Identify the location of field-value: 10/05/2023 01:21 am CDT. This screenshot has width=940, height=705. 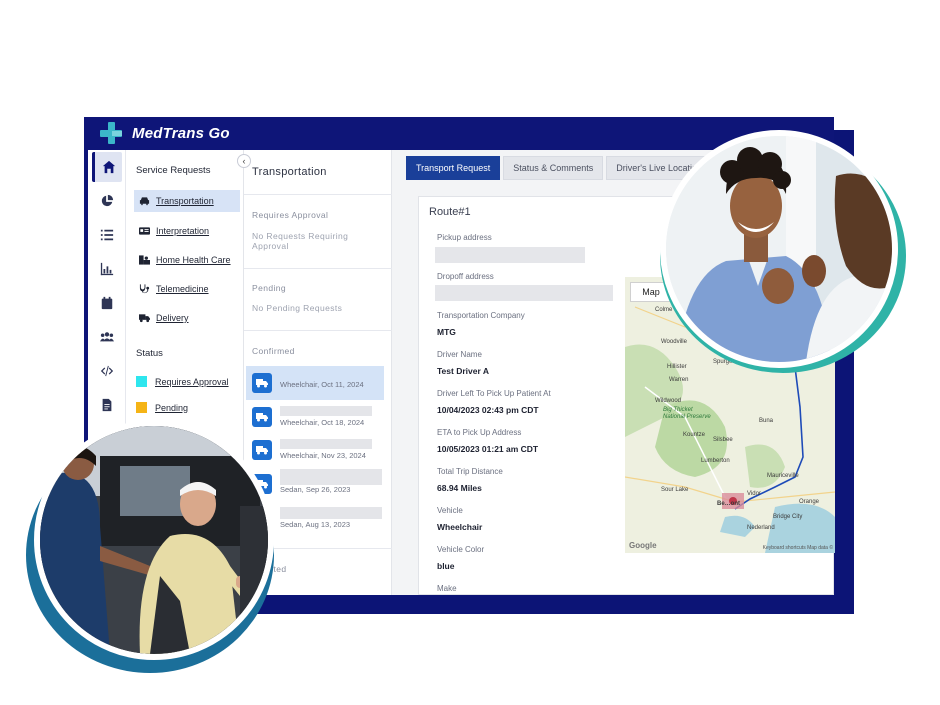
(488, 449).